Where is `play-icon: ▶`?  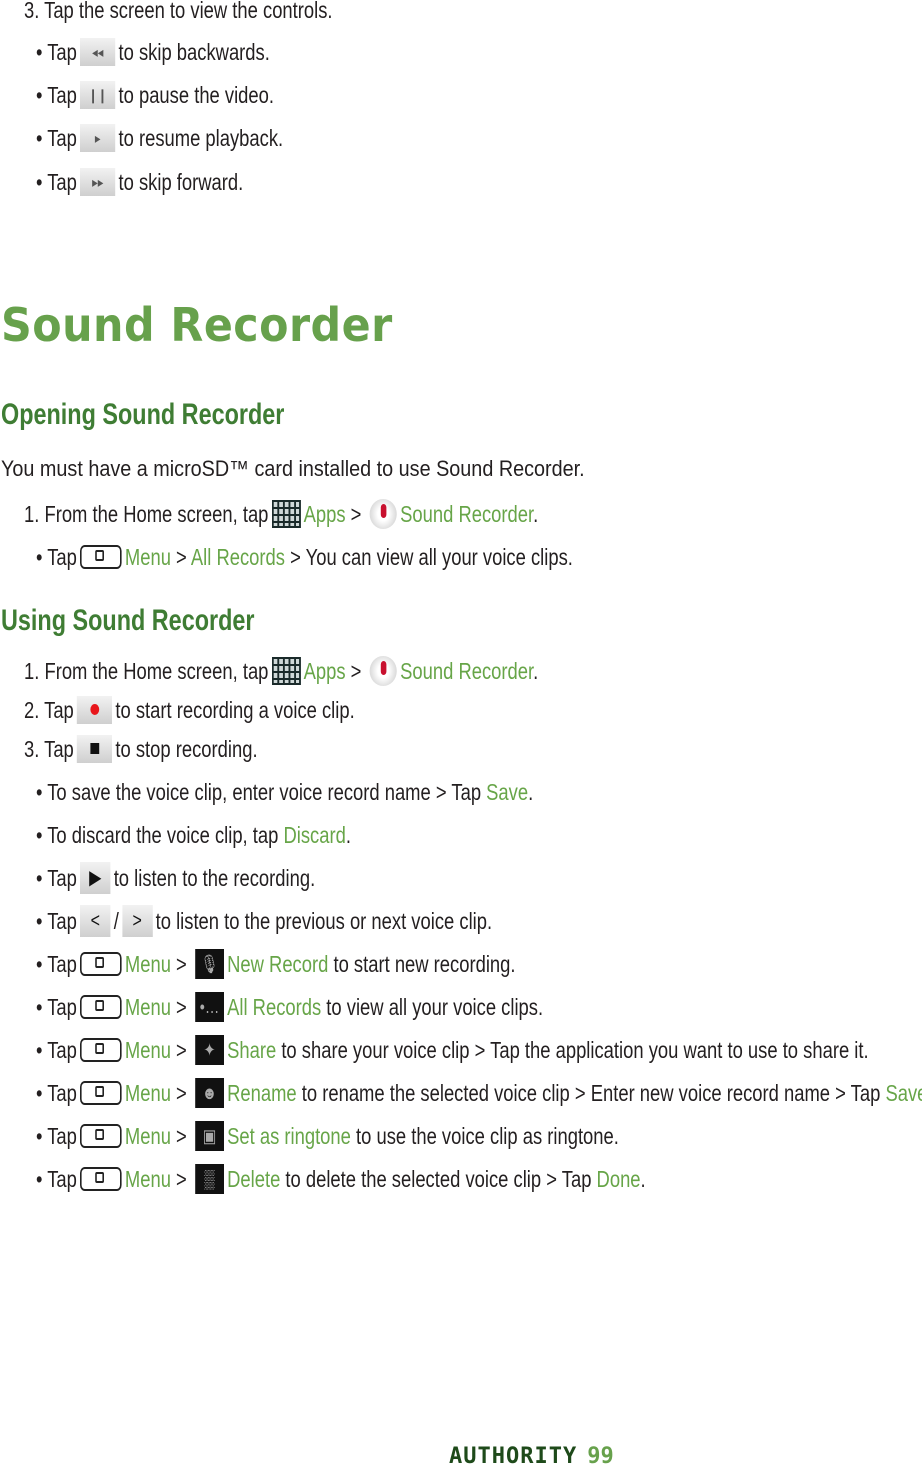
play-icon: ▶ is located at coordinates (95, 877).